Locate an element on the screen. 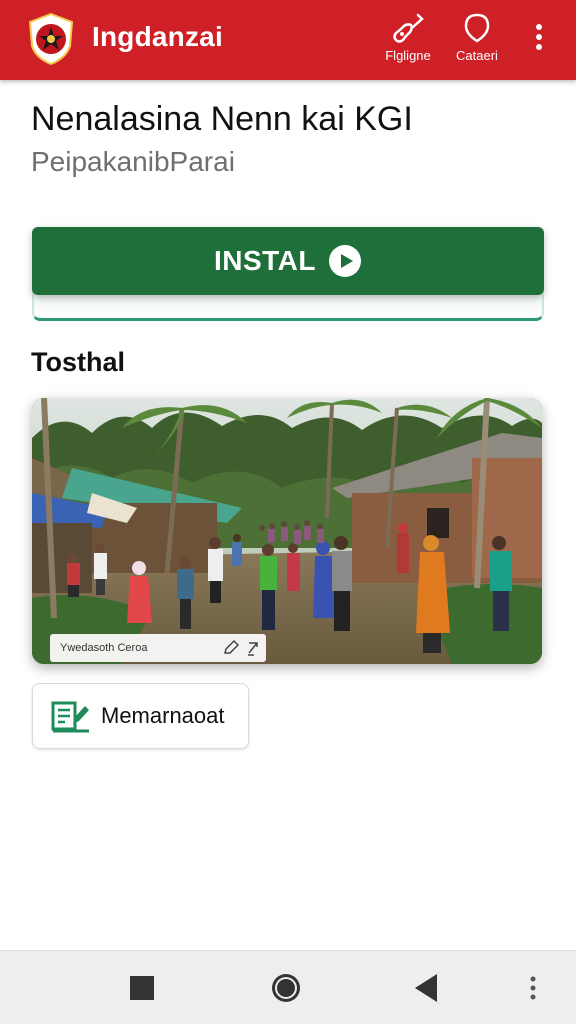 The height and width of the screenshot is (1025, 576). recents-square-icon is located at coordinates (142, 988).